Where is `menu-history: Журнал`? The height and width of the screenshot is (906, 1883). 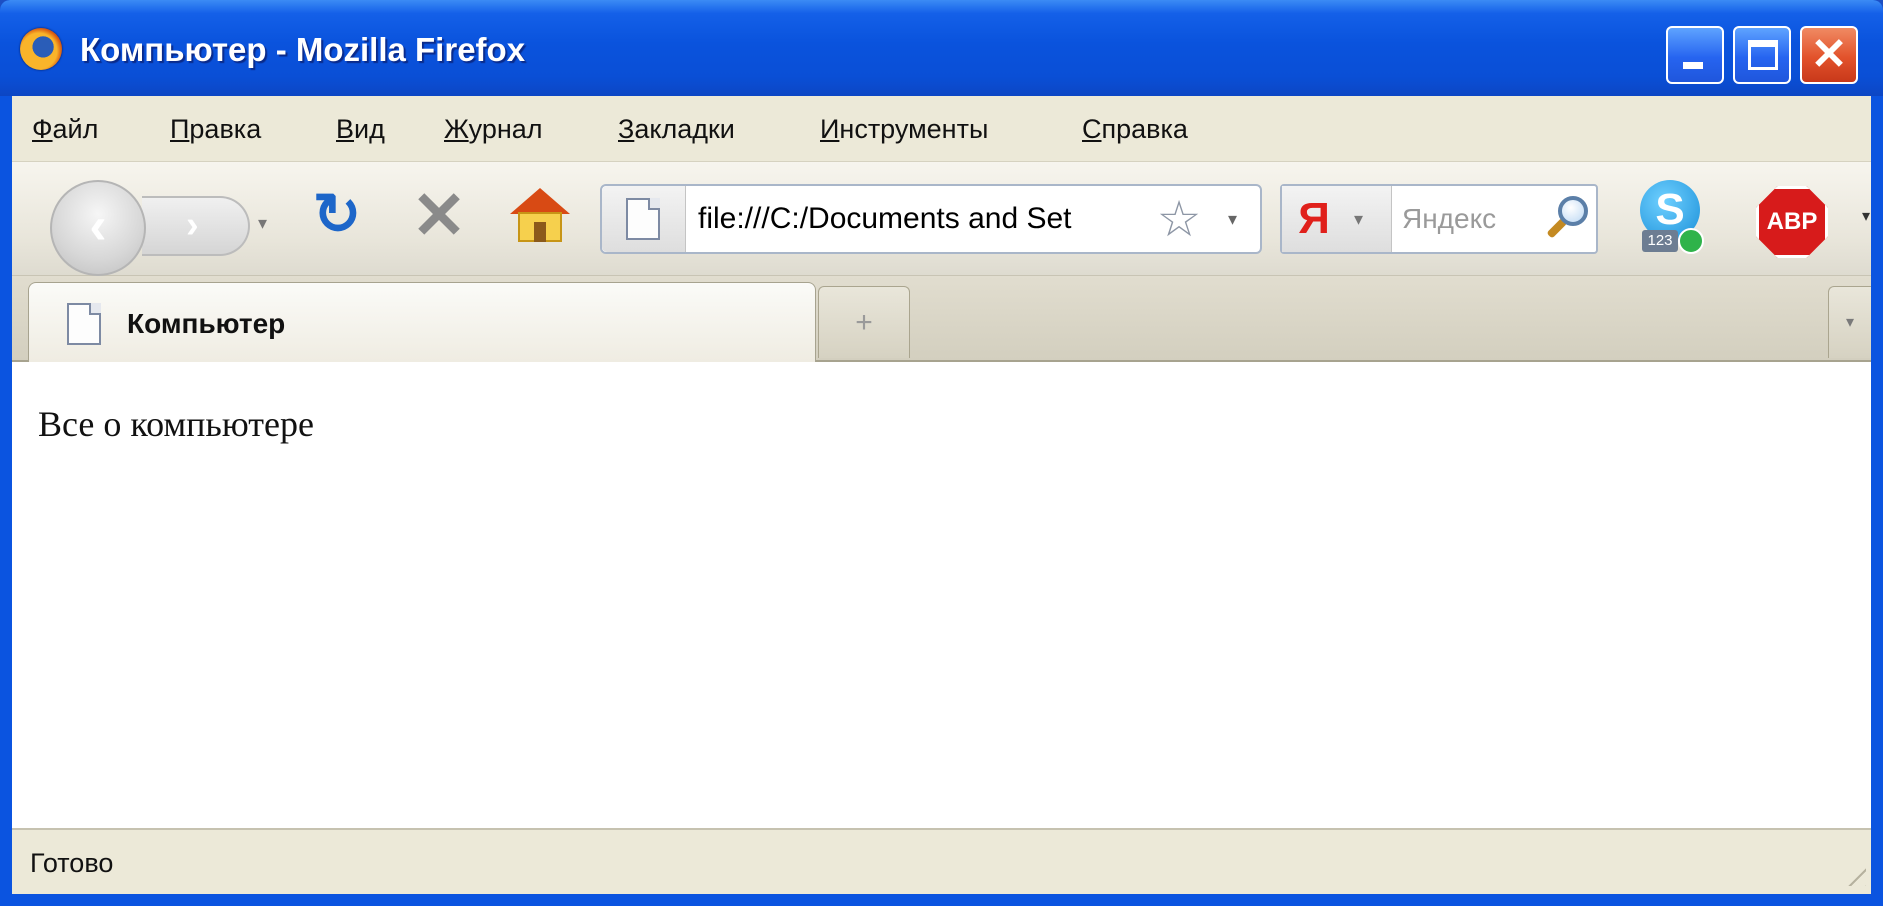
menu-history: Журнал is located at coordinates (493, 129).